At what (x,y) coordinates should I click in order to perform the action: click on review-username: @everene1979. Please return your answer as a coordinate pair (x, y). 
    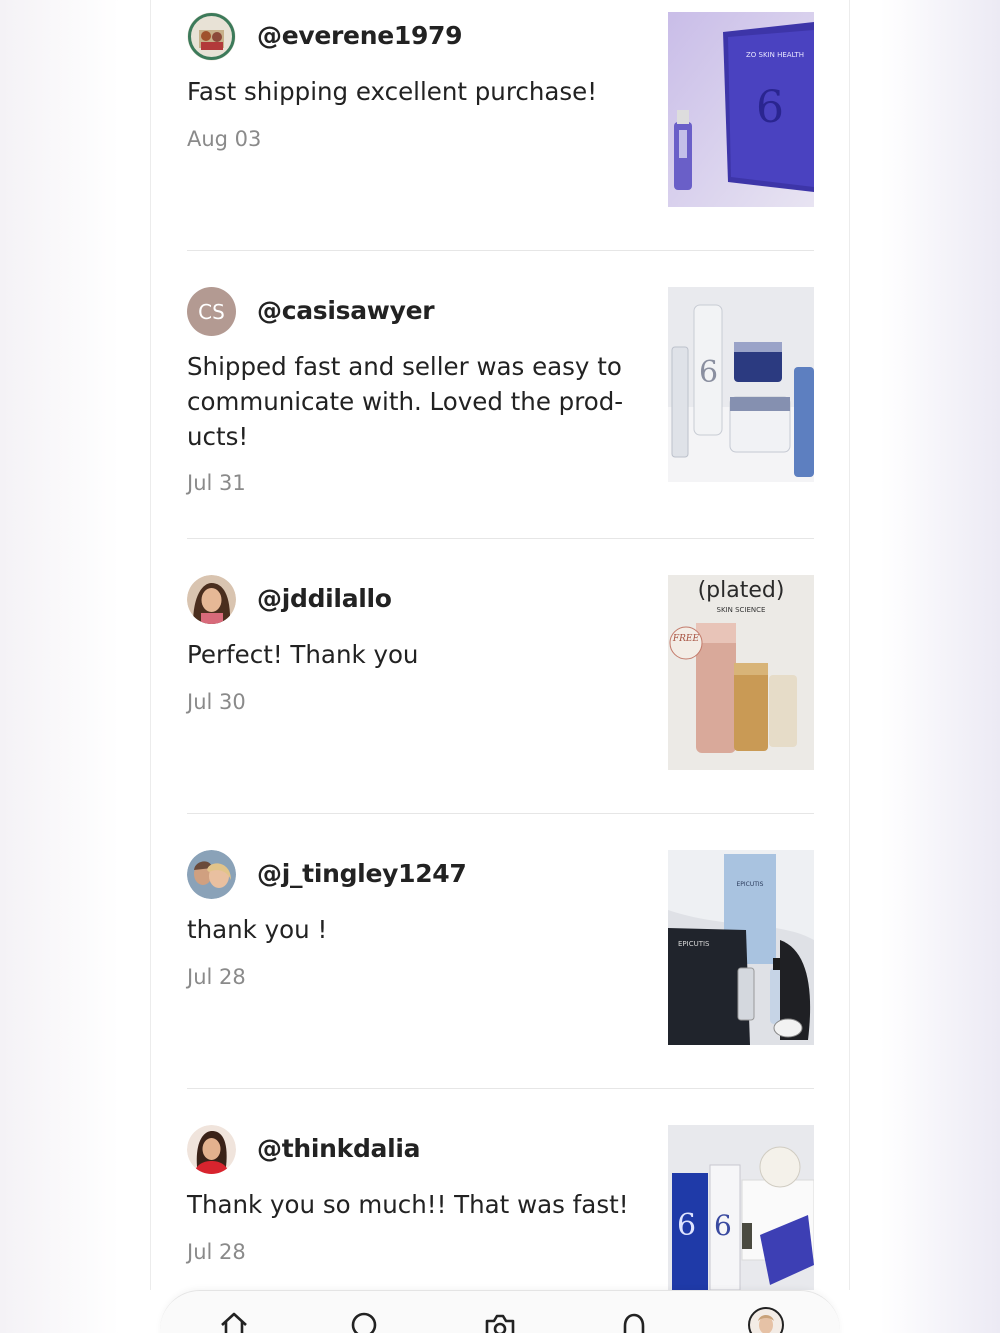
    Looking at the image, I should click on (360, 35).